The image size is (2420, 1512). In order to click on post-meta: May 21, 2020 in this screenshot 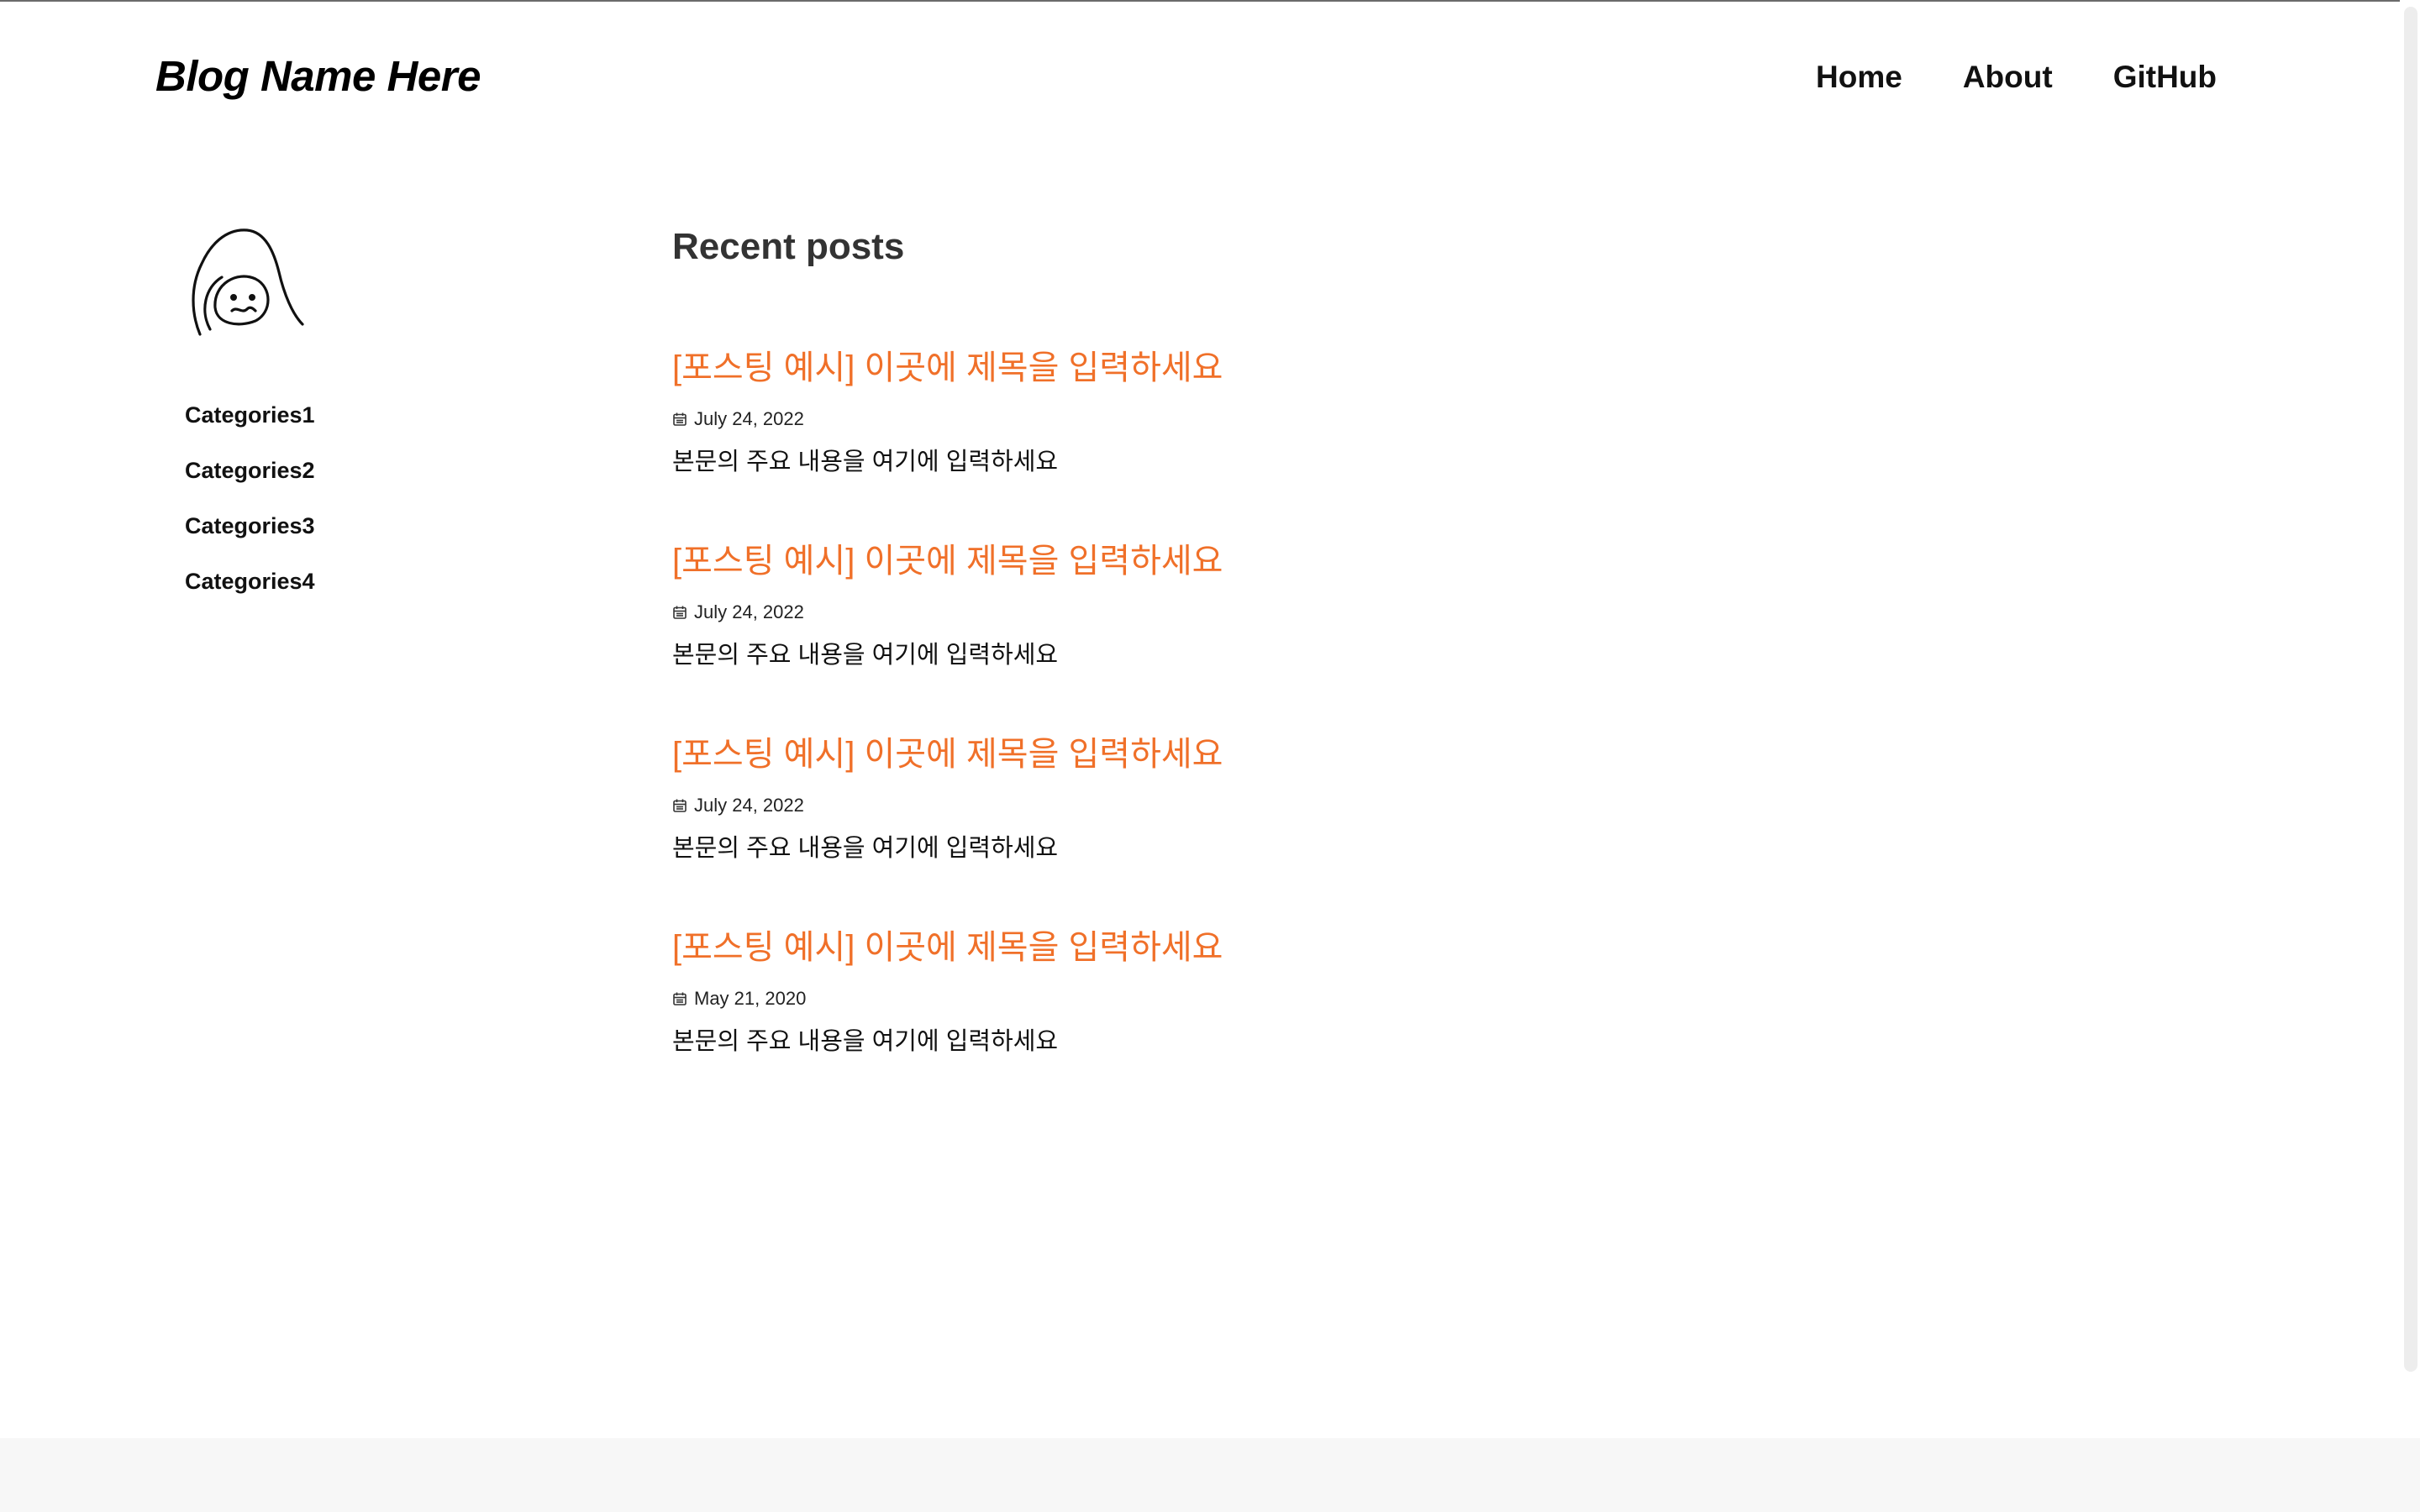, I will do `click(1260, 998)`.